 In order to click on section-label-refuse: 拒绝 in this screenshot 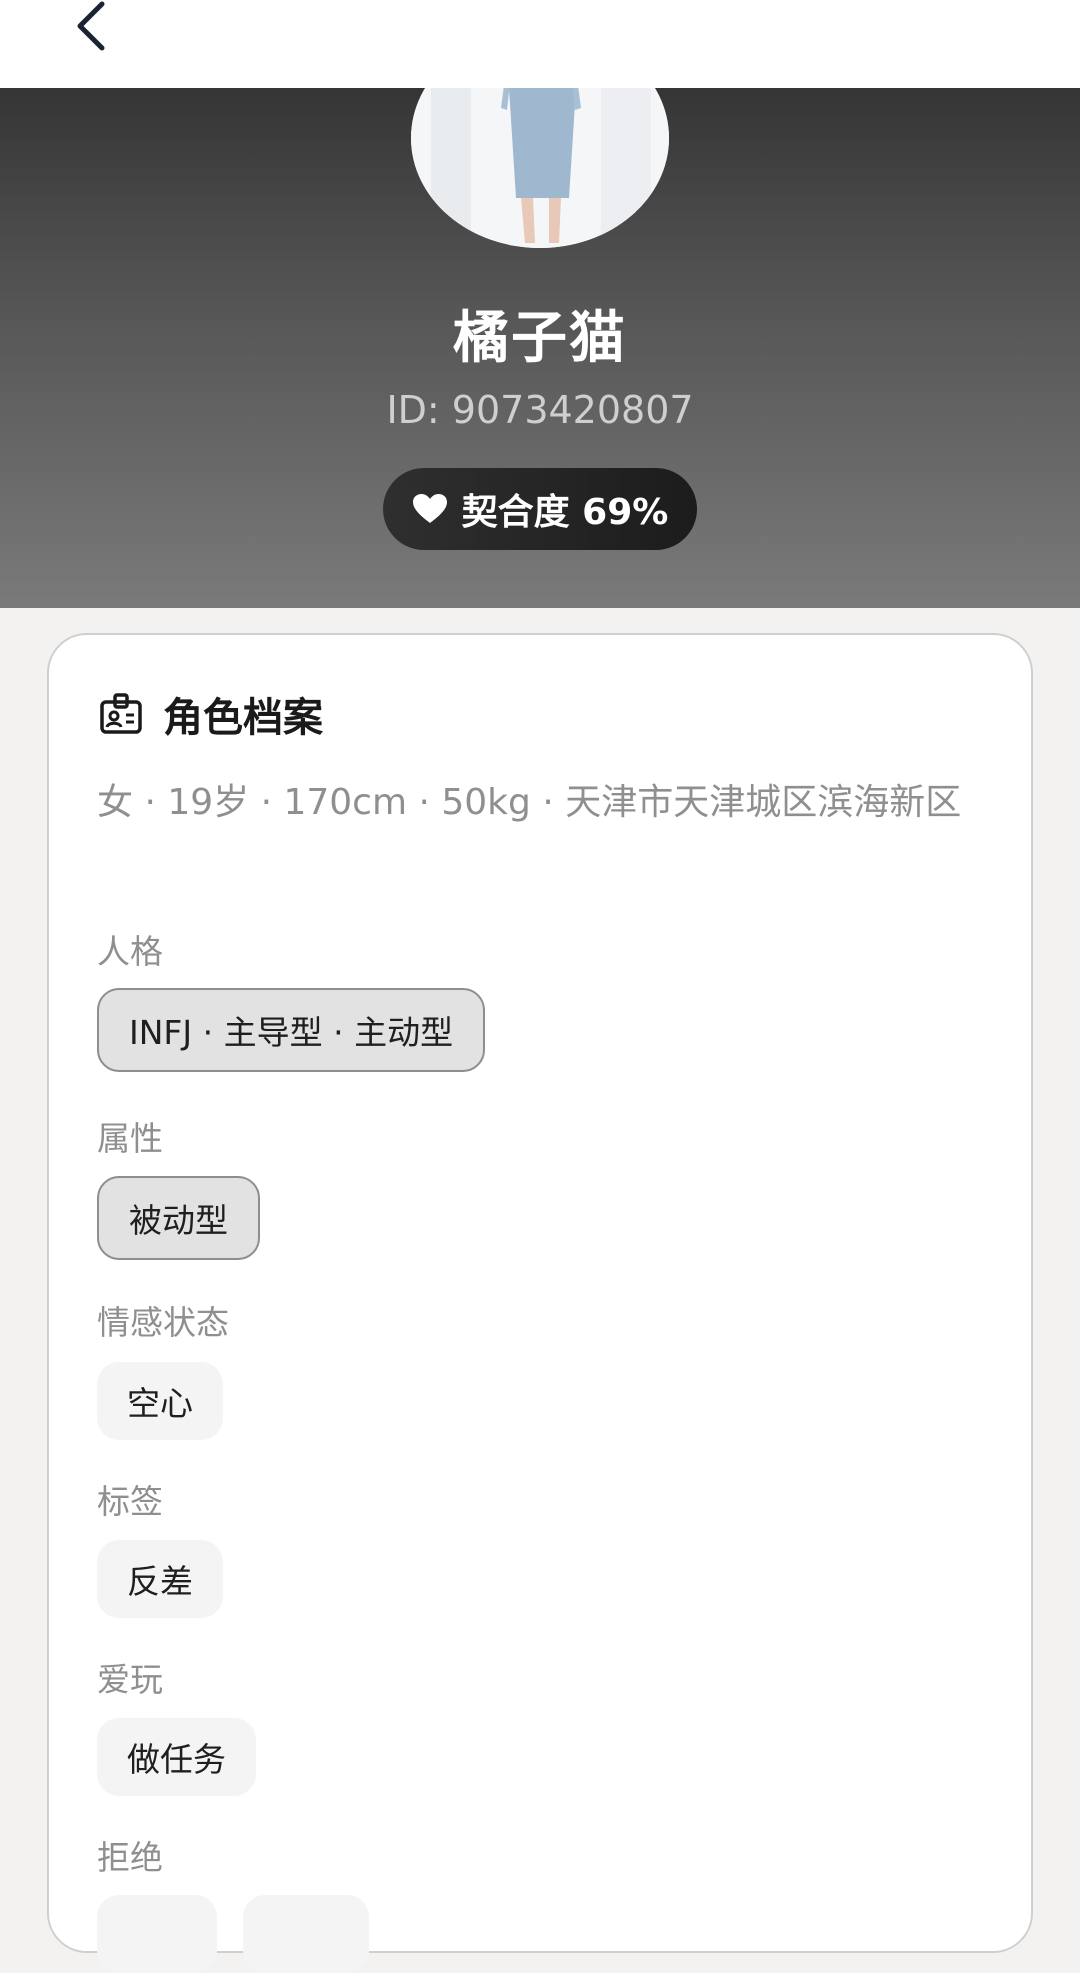, I will do `click(130, 1857)`.